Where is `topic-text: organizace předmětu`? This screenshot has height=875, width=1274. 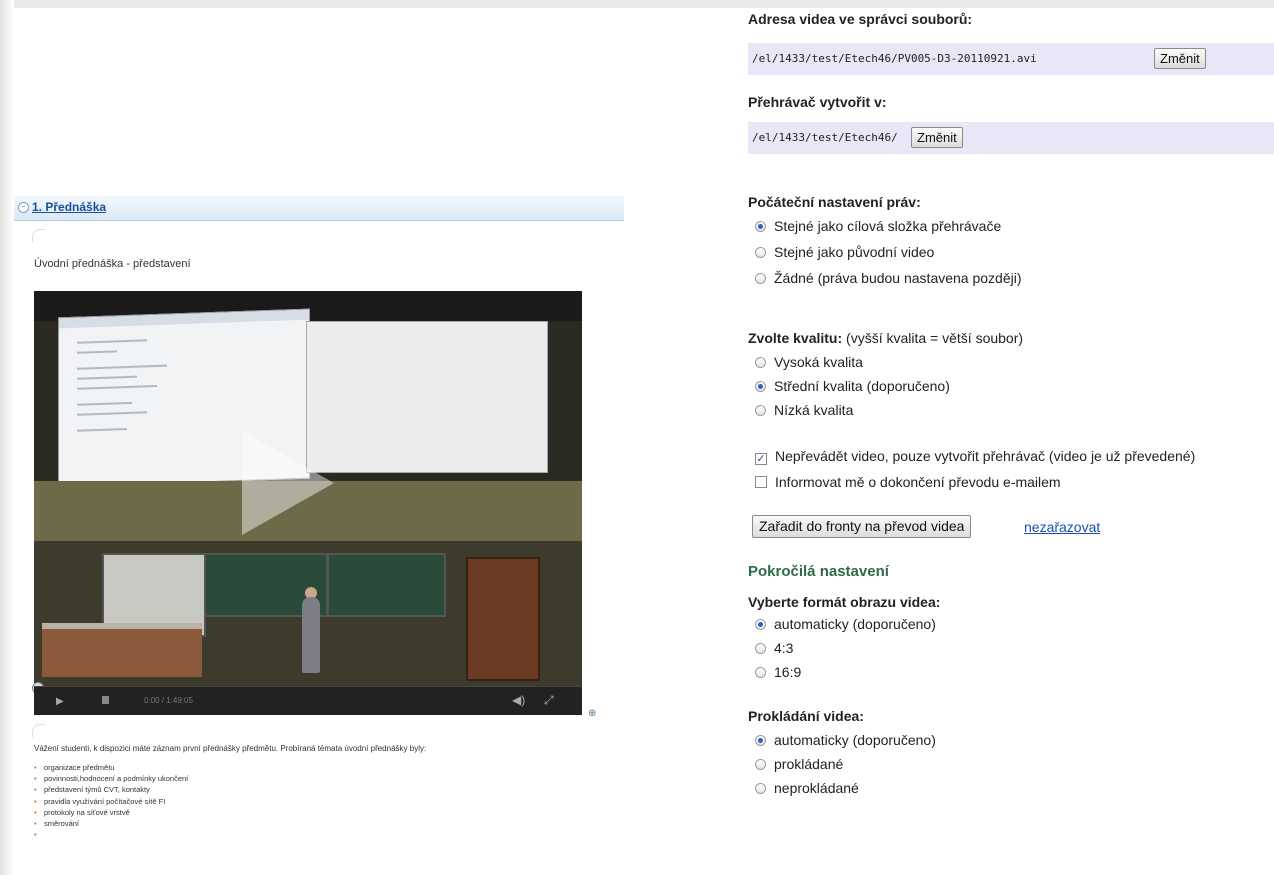
topic-text: organizace předmětu is located at coordinates (79, 767).